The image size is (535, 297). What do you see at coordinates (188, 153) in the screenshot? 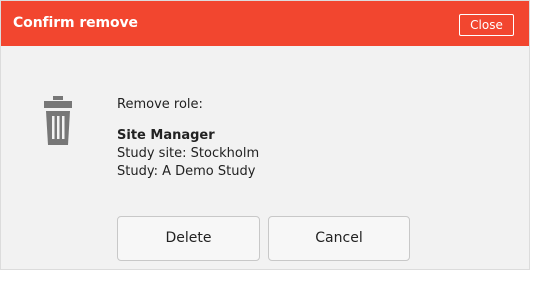
I see `study-site-text: Study site: Stockholm` at bounding box center [188, 153].